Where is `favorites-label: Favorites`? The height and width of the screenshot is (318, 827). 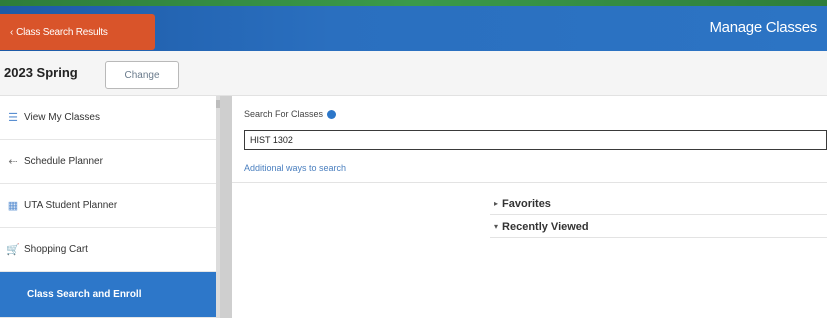
favorites-label: Favorites is located at coordinates (526, 203).